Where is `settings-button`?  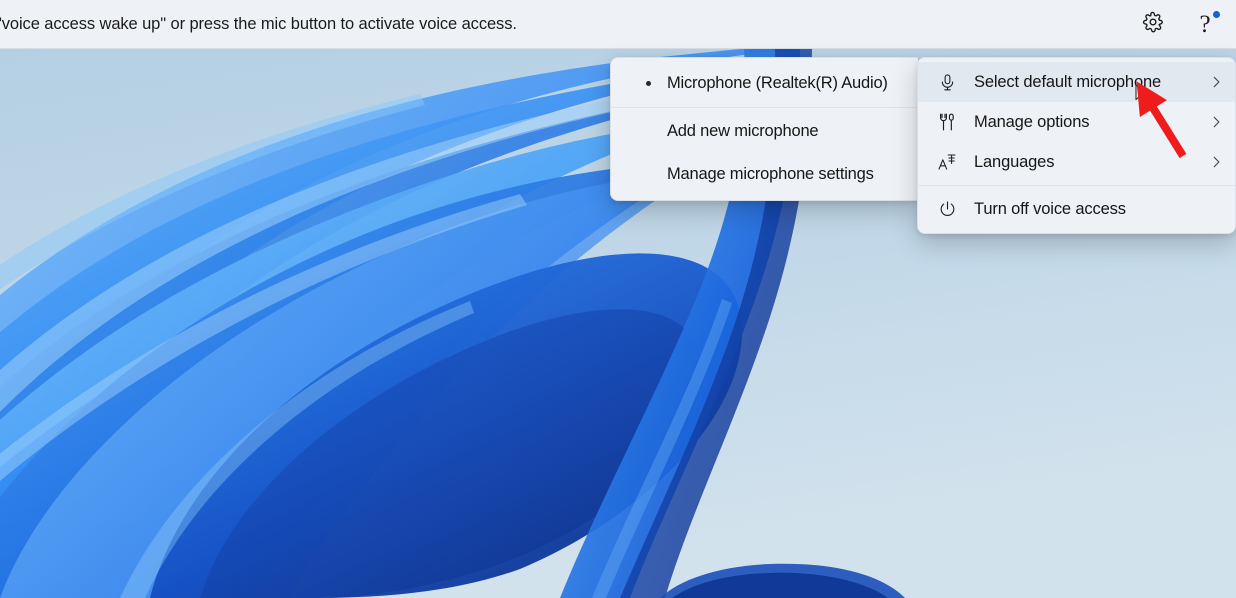 settings-button is located at coordinates (1153, 24).